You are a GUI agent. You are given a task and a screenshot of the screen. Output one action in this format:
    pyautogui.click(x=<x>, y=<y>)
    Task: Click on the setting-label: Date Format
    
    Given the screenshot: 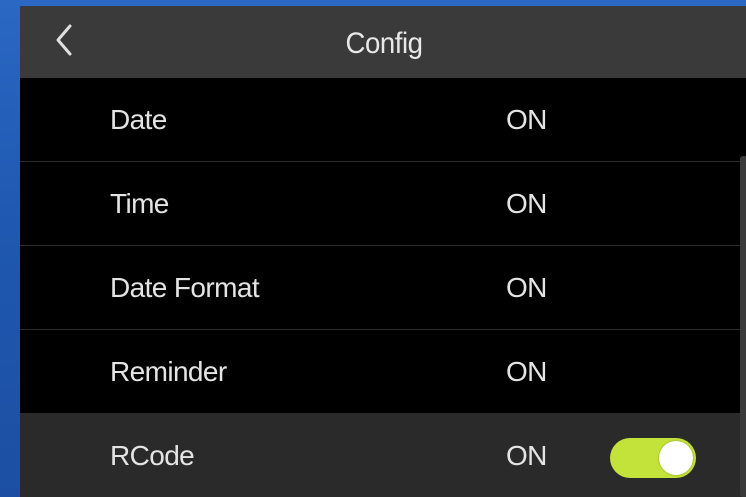 What is the action you would take?
    pyautogui.click(x=185, y=287)
    